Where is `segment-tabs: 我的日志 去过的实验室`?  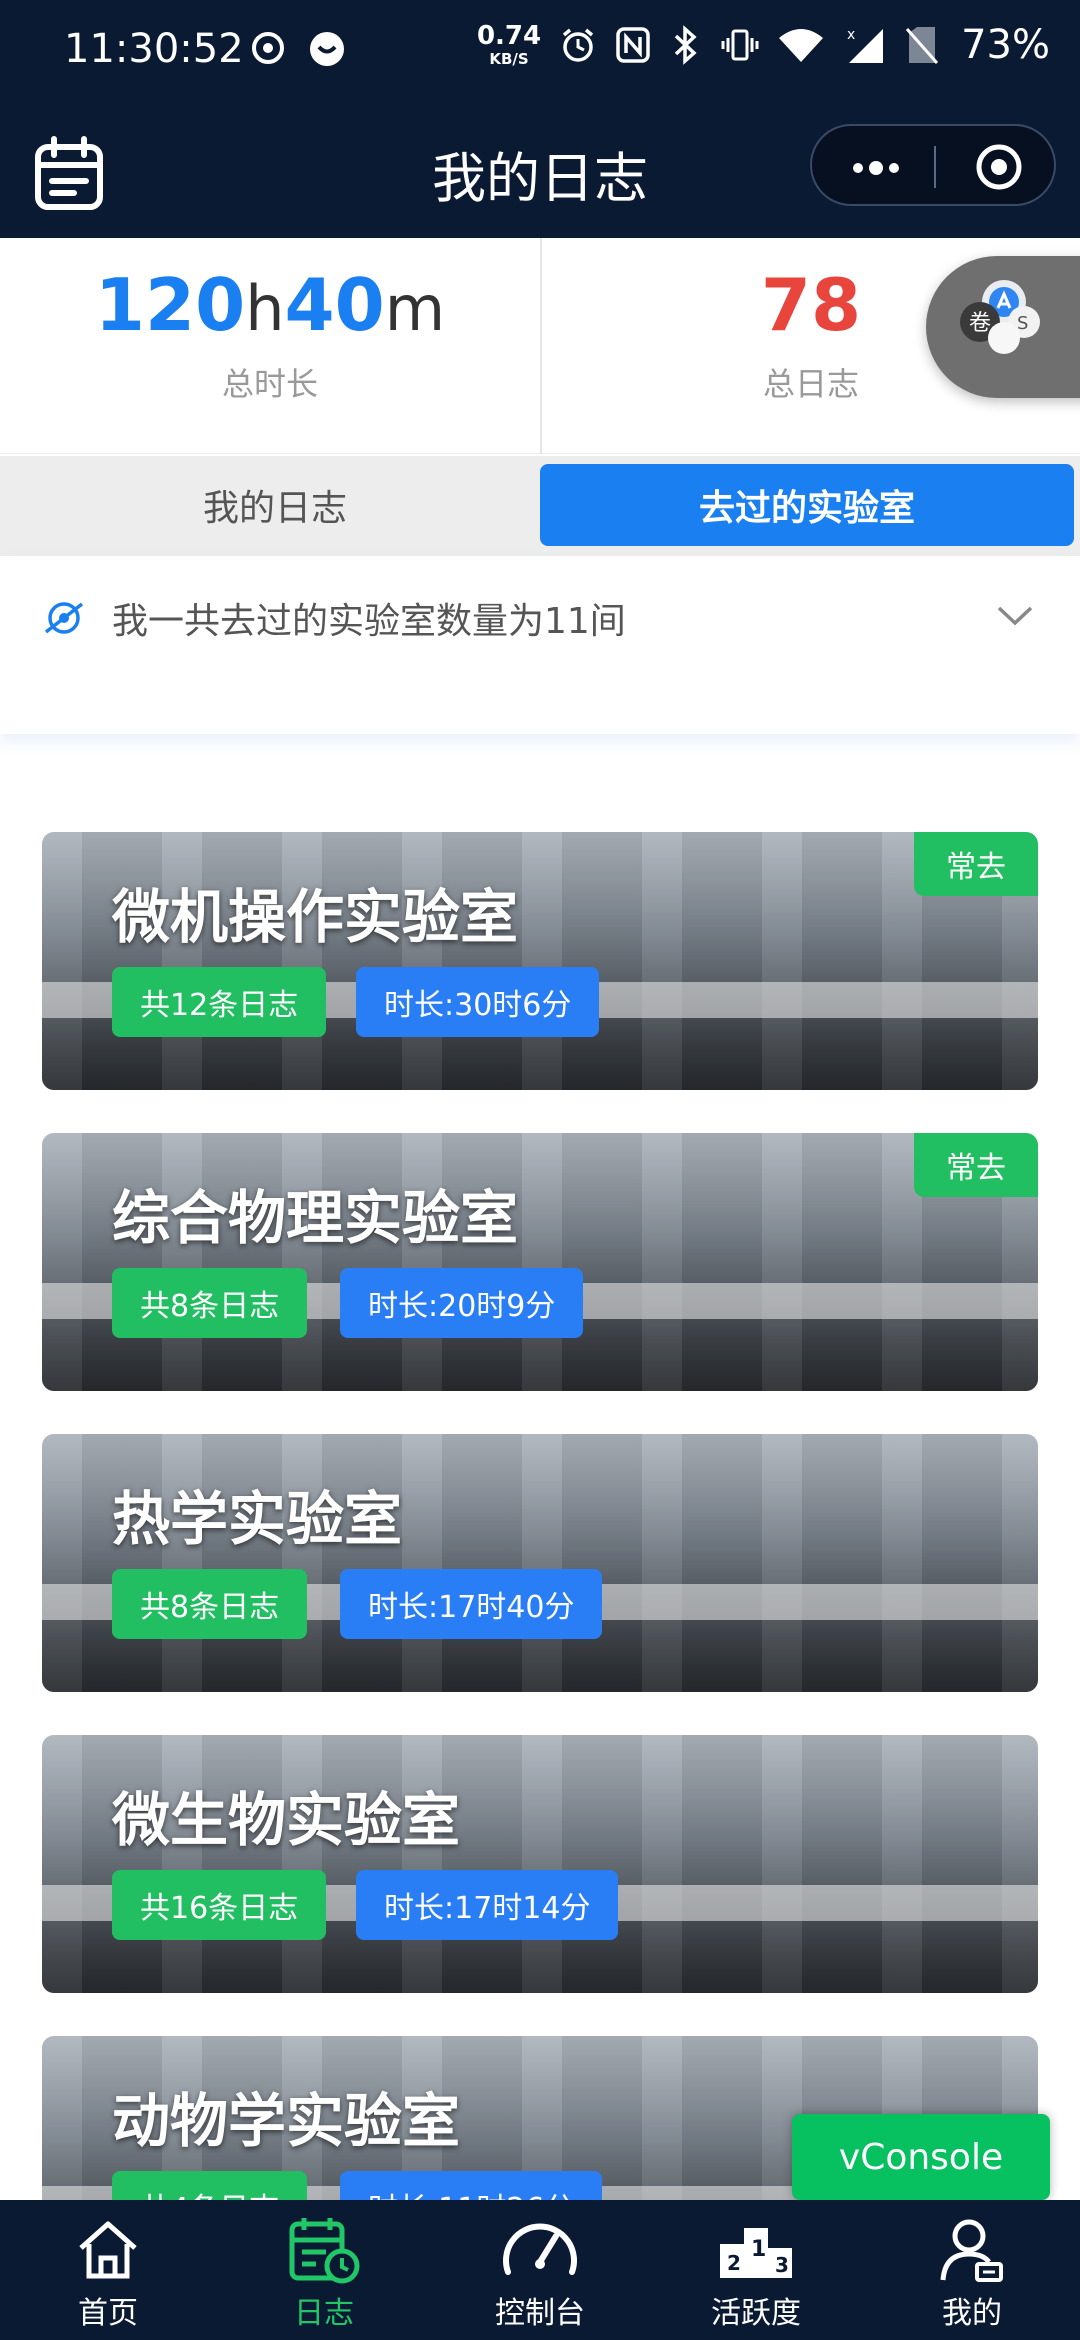
segment-tabs: 我的日志 去过的实验室 is located at coordinates (540, 506).